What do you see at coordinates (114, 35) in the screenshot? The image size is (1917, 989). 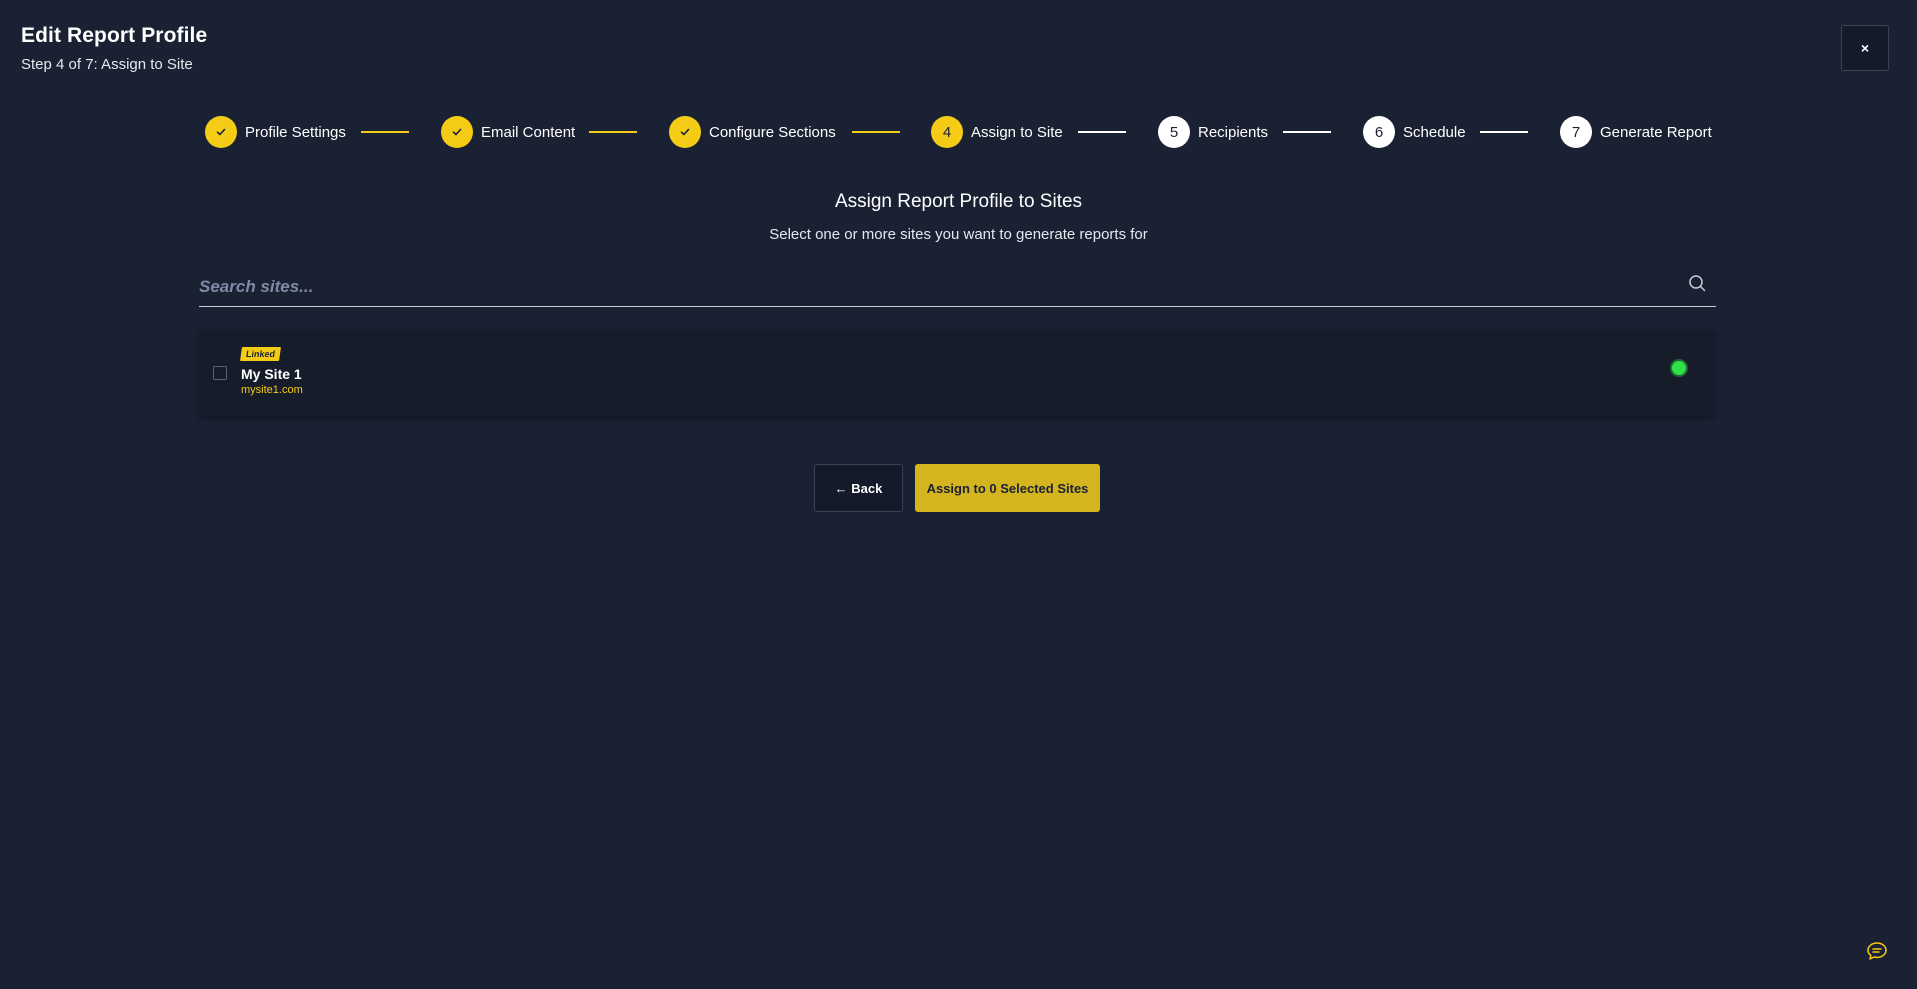 I see `page-title: Edit Report Profile` at bounding box center [114, 35].